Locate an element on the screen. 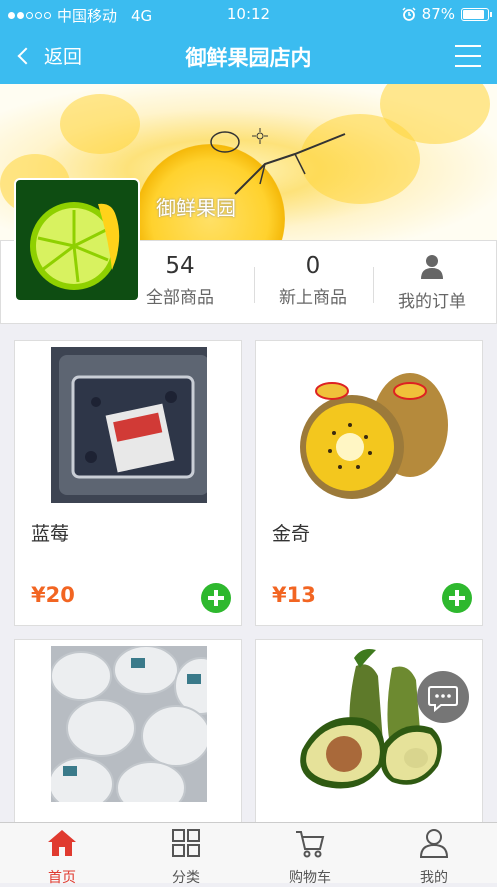  alarm-icon is located at coordinates (409, 14).